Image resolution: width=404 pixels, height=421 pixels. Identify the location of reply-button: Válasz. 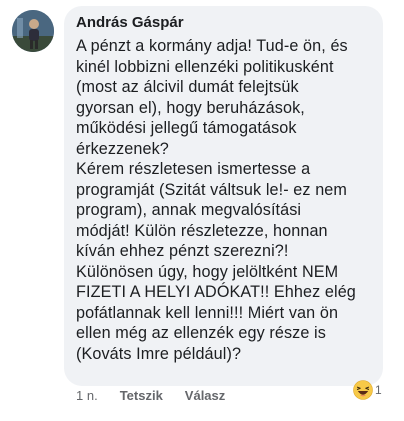
(205, 395).